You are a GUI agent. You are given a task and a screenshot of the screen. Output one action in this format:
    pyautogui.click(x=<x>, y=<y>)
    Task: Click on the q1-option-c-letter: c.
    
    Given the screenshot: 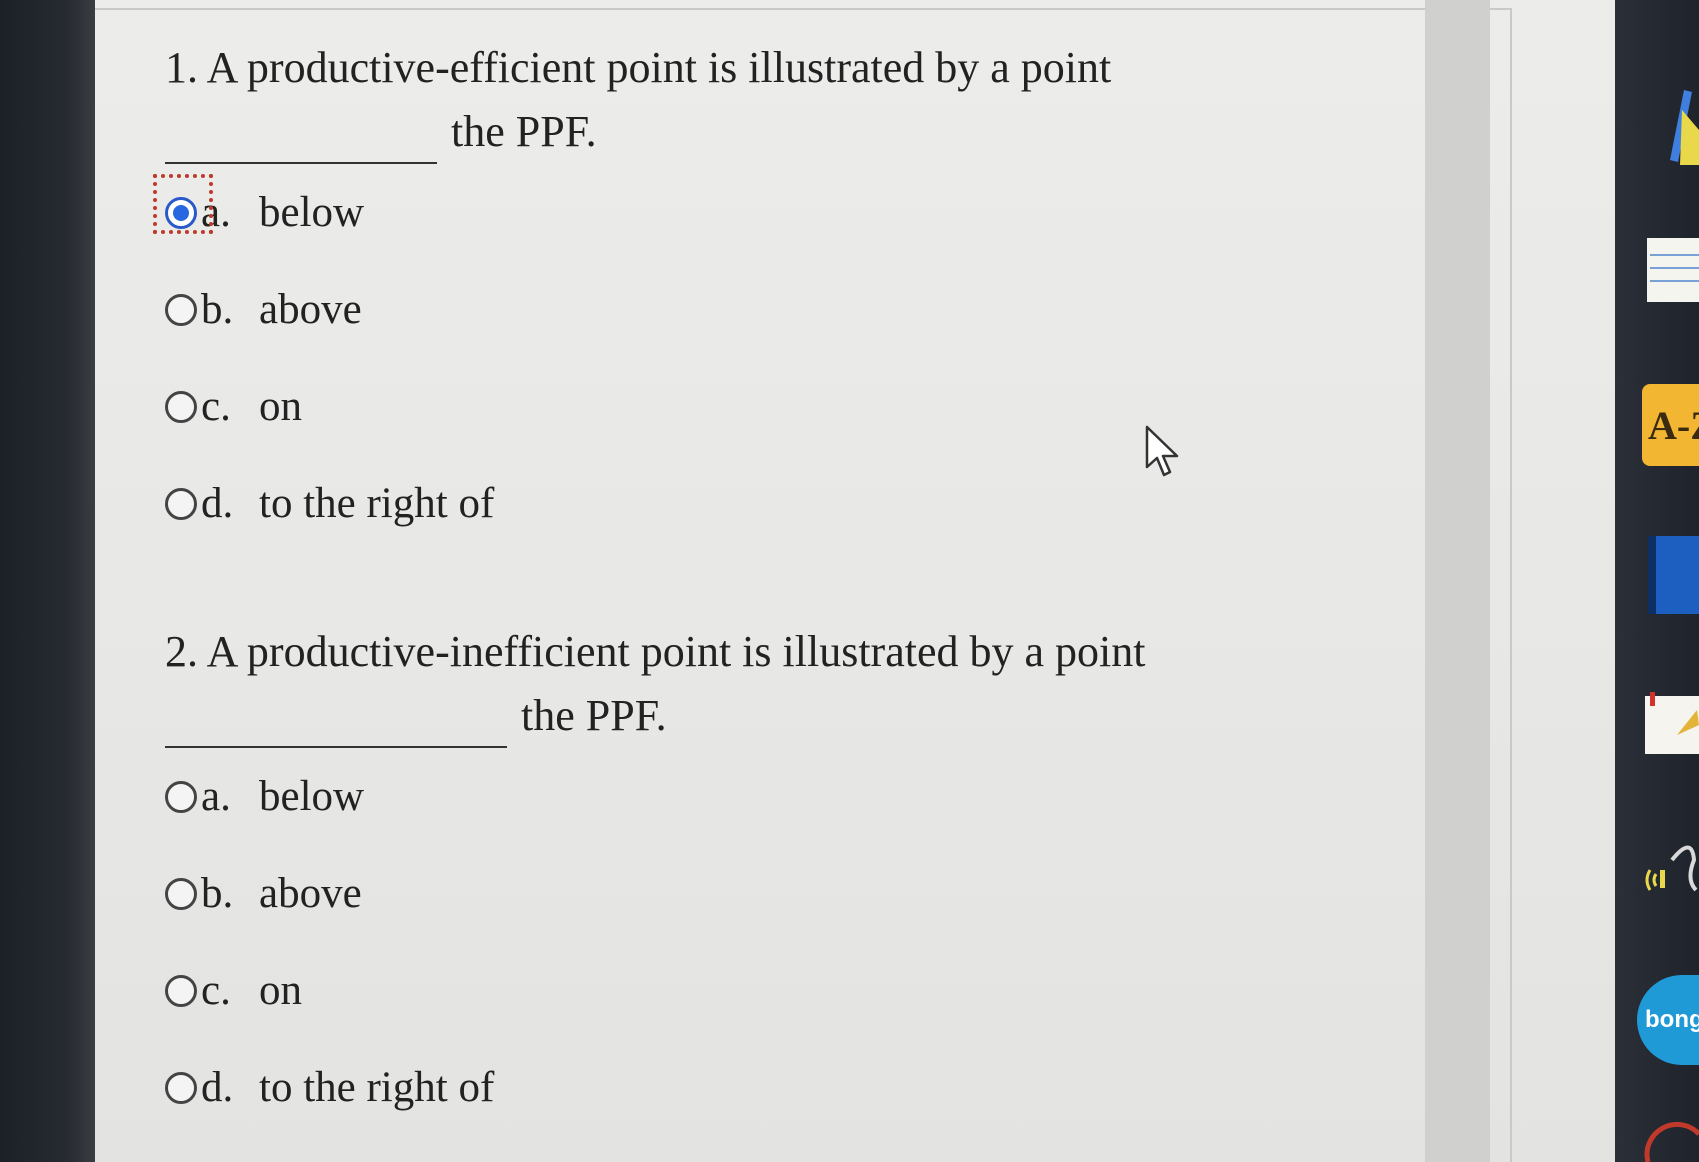 What is the action you would take?
    pyautogui.click(x=216, y=406)
    